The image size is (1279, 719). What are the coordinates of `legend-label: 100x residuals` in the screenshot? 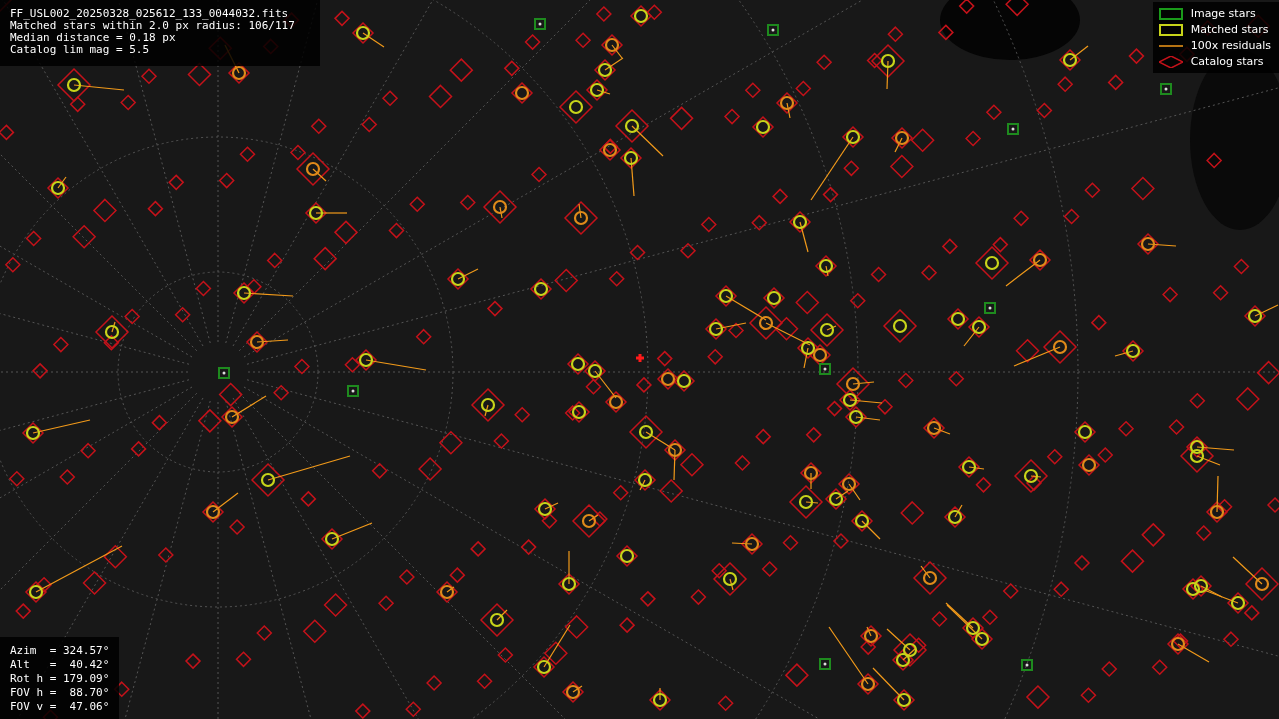 It's located at (1230, 45).